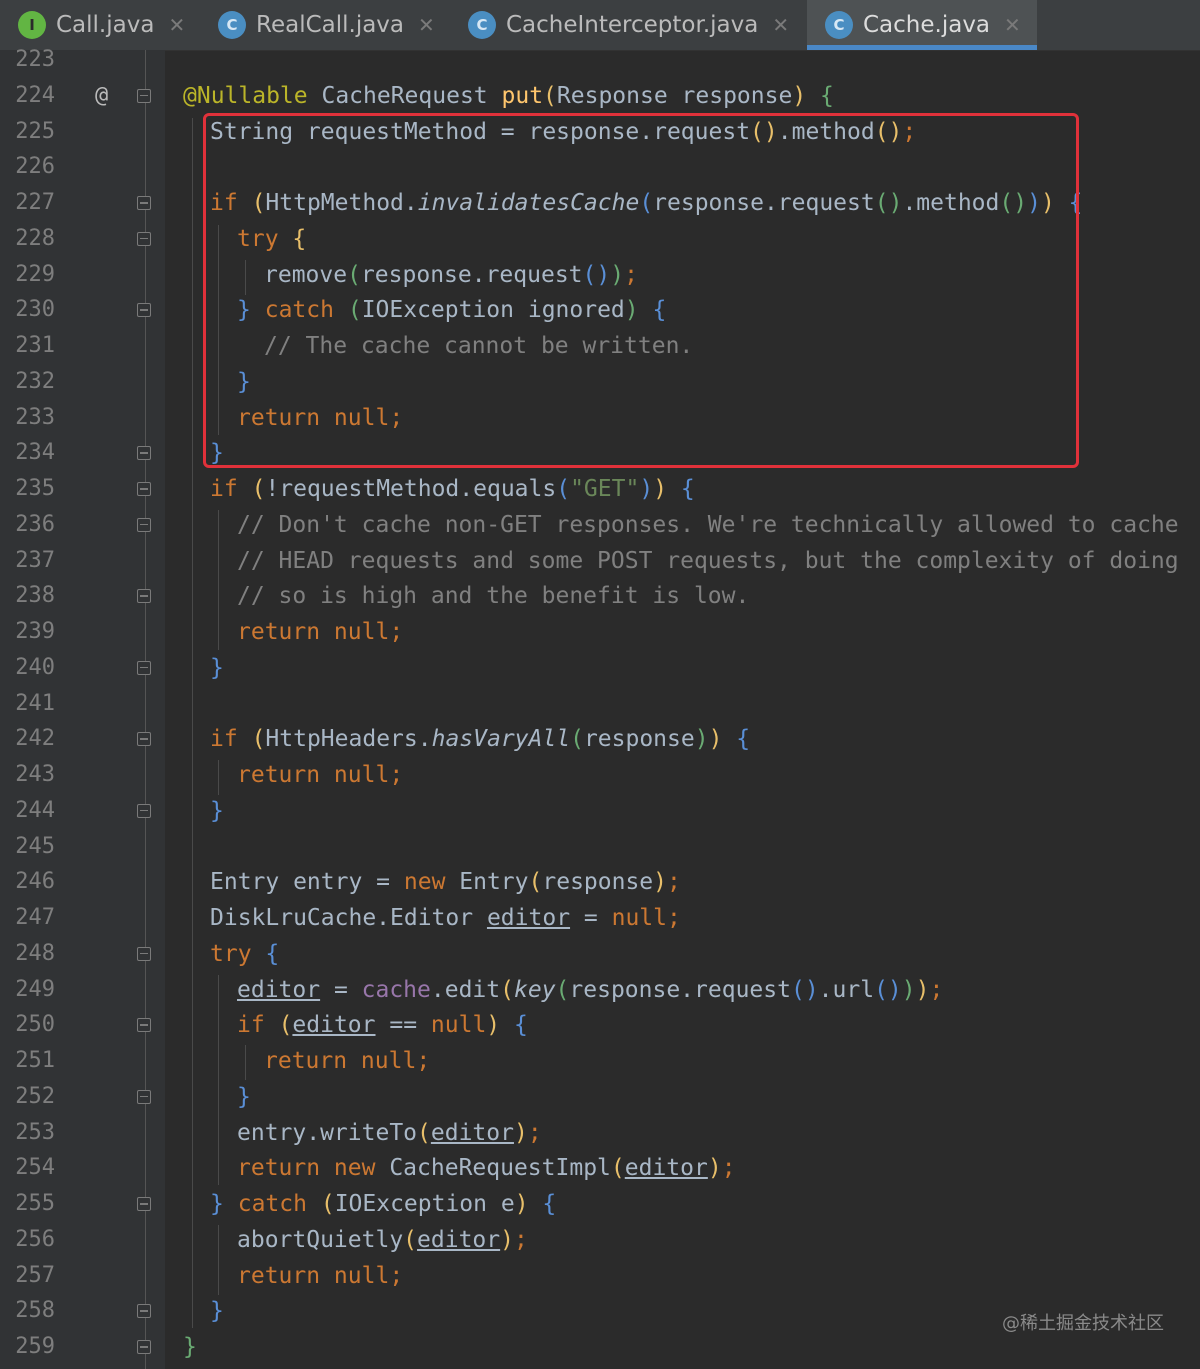 Image resolution: width=1200 pixels, height=1369 pixels. I want to click on gutter-separator, so click(145, 709).